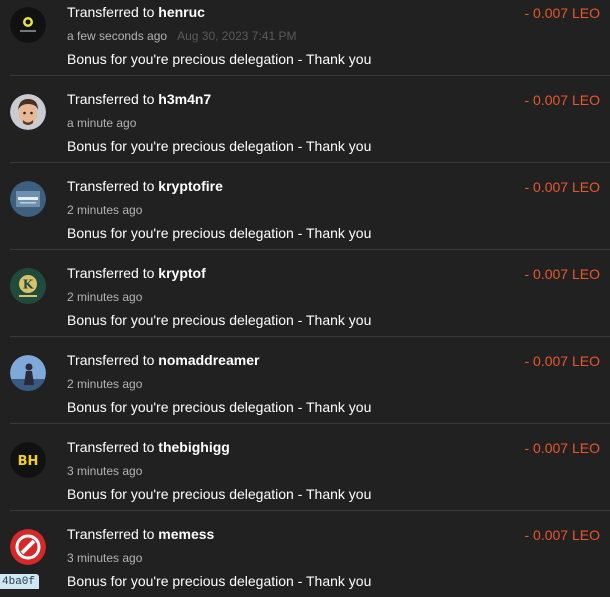 The width and height of the screenshot is (610, 597). I want to click on nomaddreamer-avatar-icon, so click(28, 373).